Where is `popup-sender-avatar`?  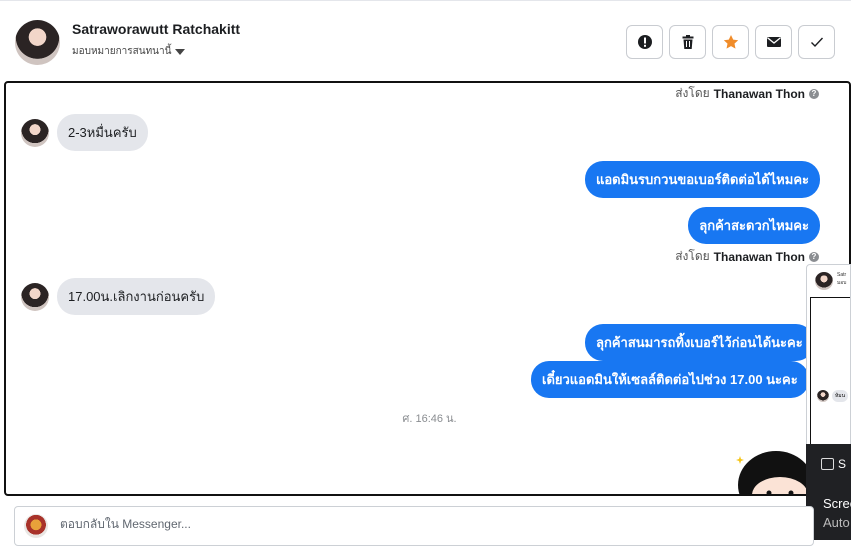
popup-sender-avatar is located at coordinates (823, 396).